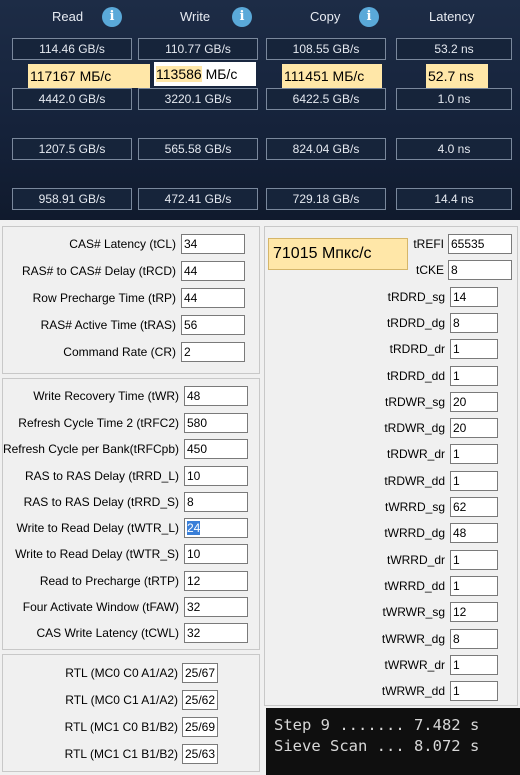 This screenshot has height=775, width=520. Describe the element at coordinates (98, 528) in the screenshot. I see `timing-label: Write to Read Delay (tWTR_L)` at that location.